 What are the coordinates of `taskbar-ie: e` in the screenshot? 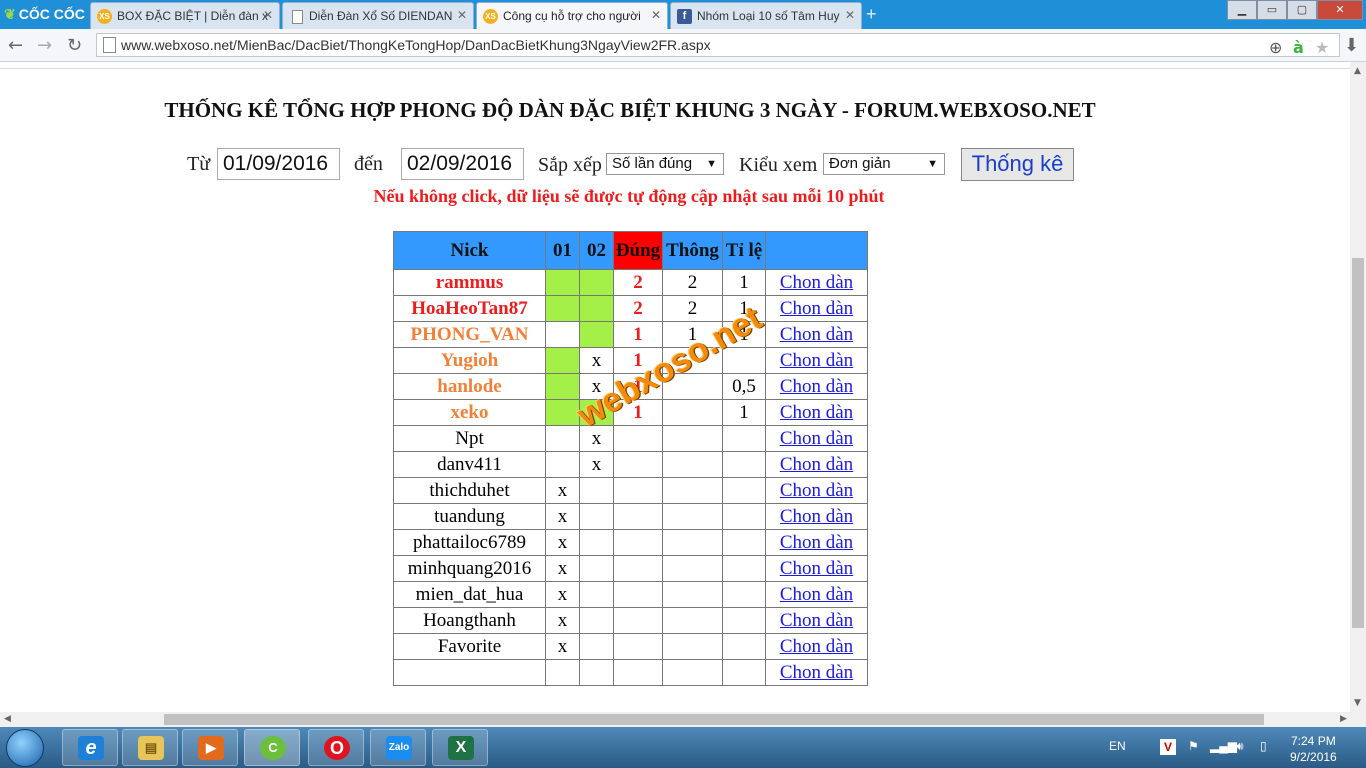 It's located at (90, 747).